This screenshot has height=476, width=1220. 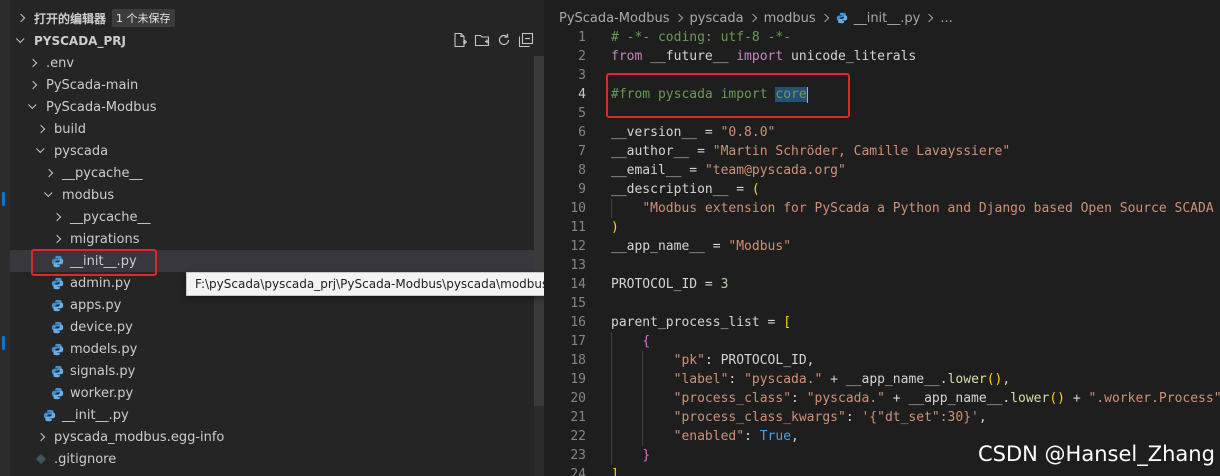 I want to click on code-token: from, so click(x=627, y=56).